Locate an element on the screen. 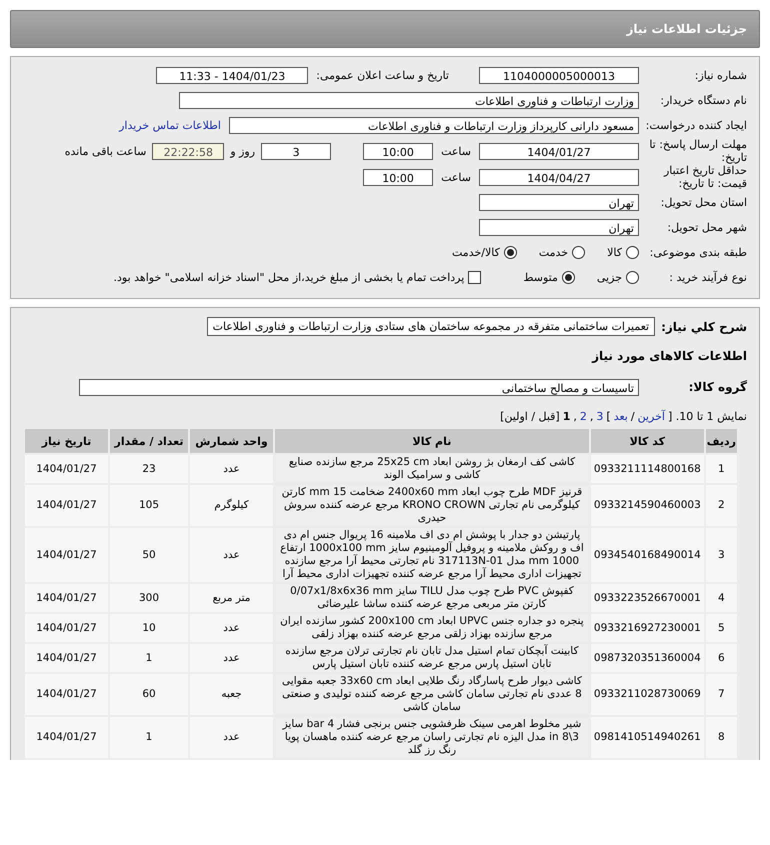  table-cell: 50 is located at coordinates (149, 555).